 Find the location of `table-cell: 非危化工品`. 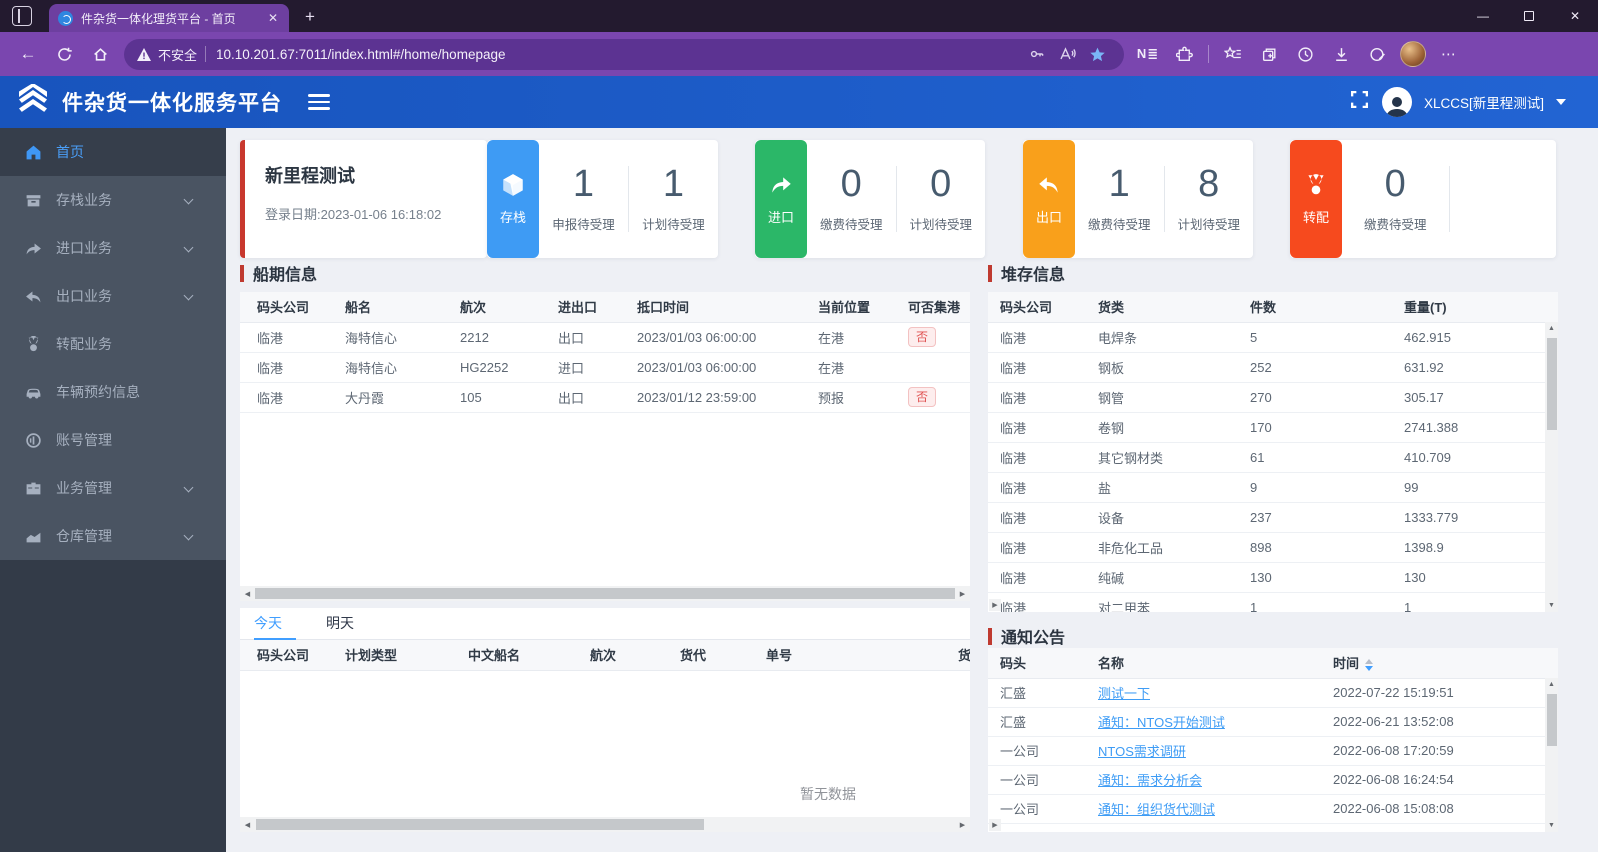

table-cell: 非危化工品 is located at coordinates (1174, 547).